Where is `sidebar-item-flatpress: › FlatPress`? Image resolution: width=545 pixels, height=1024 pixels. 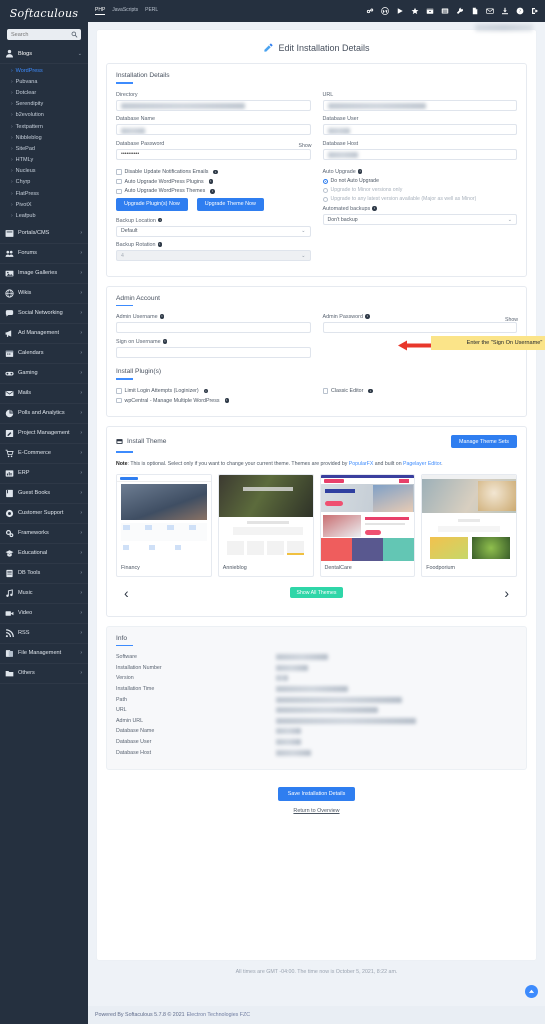 sidebar-item-flatpress: › FlatPress is located at coordinates (44, 193).